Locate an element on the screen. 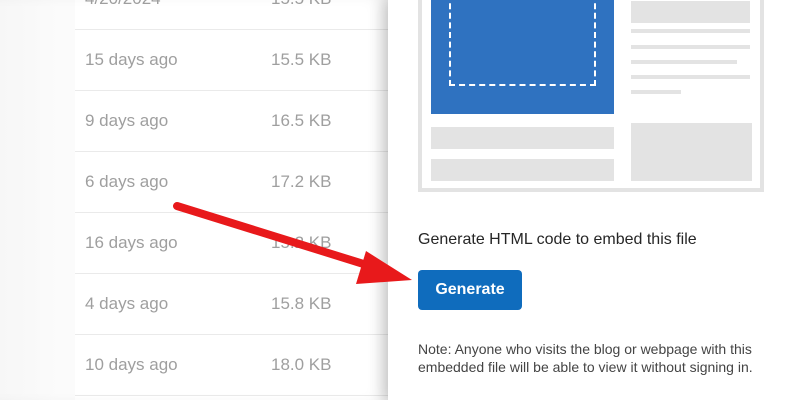 This screenshot has width=800, height=400. generate-button: Generate is located at coordinates (470, 290).